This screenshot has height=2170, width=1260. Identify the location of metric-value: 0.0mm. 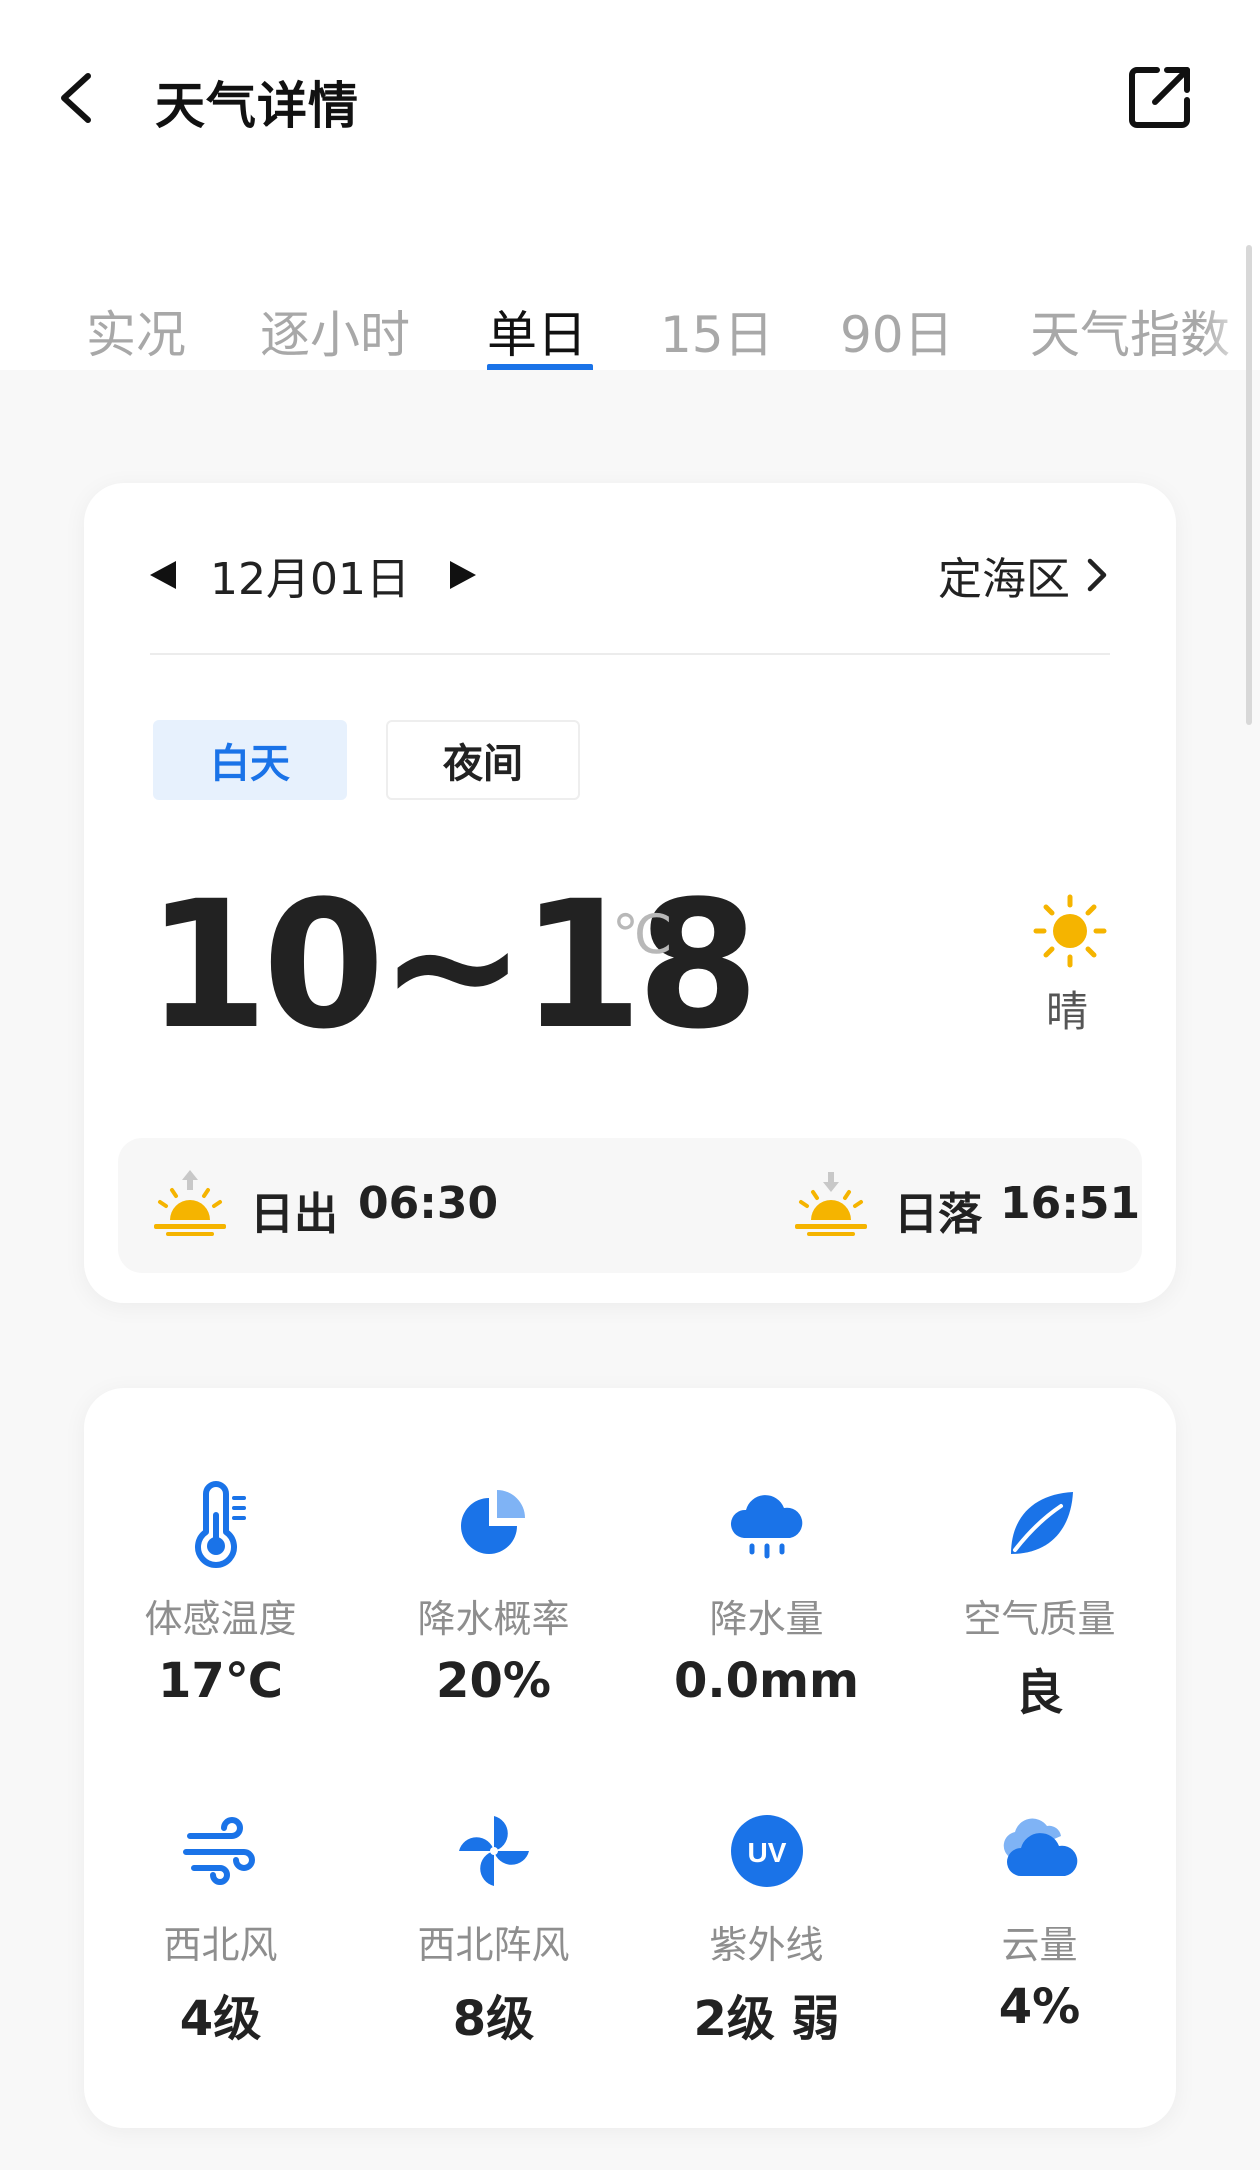
(766, 1681).